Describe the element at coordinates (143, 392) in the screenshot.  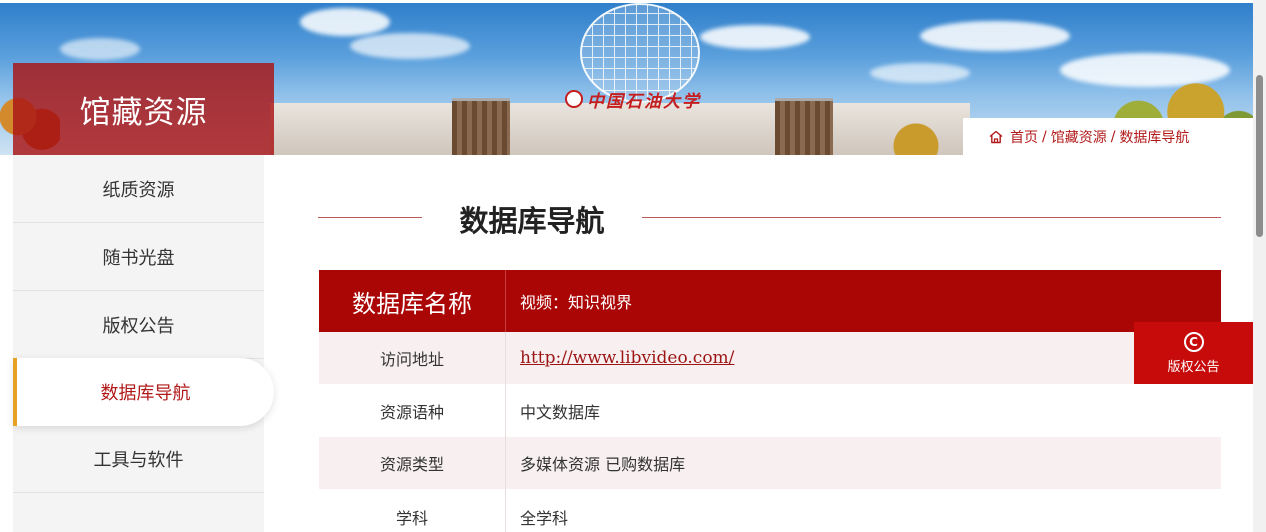
I see `sidebar-item-database-navigation: 数据库导航` at that location.